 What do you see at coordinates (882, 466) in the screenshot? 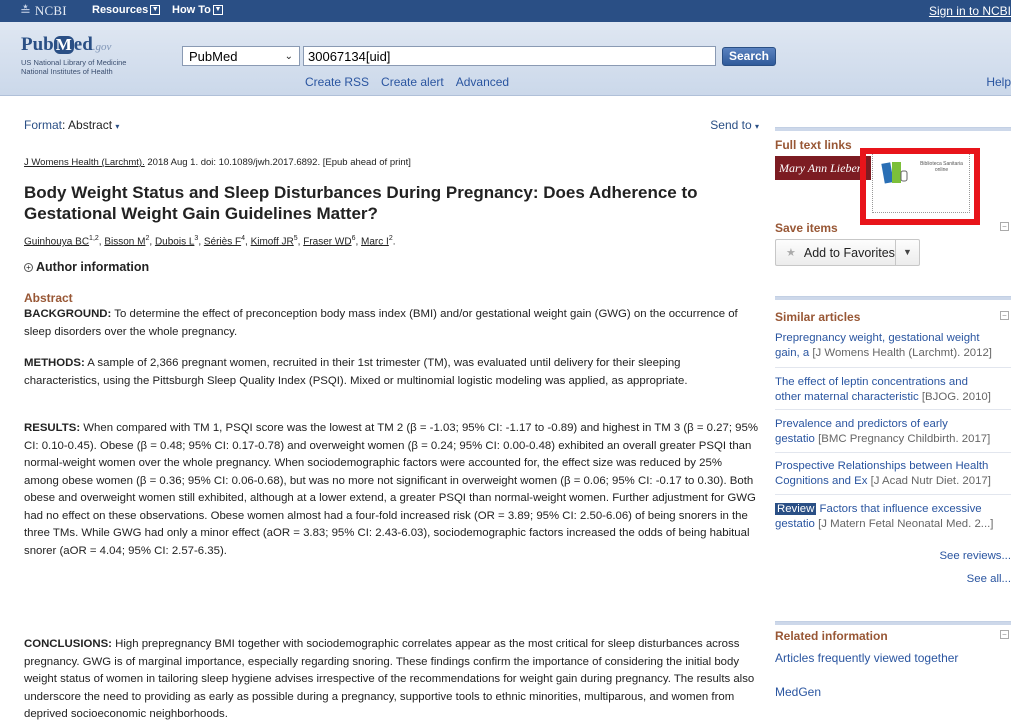
I see `similar-article-title: Prospective Relationships between Health` at bounding box center [882, 466].